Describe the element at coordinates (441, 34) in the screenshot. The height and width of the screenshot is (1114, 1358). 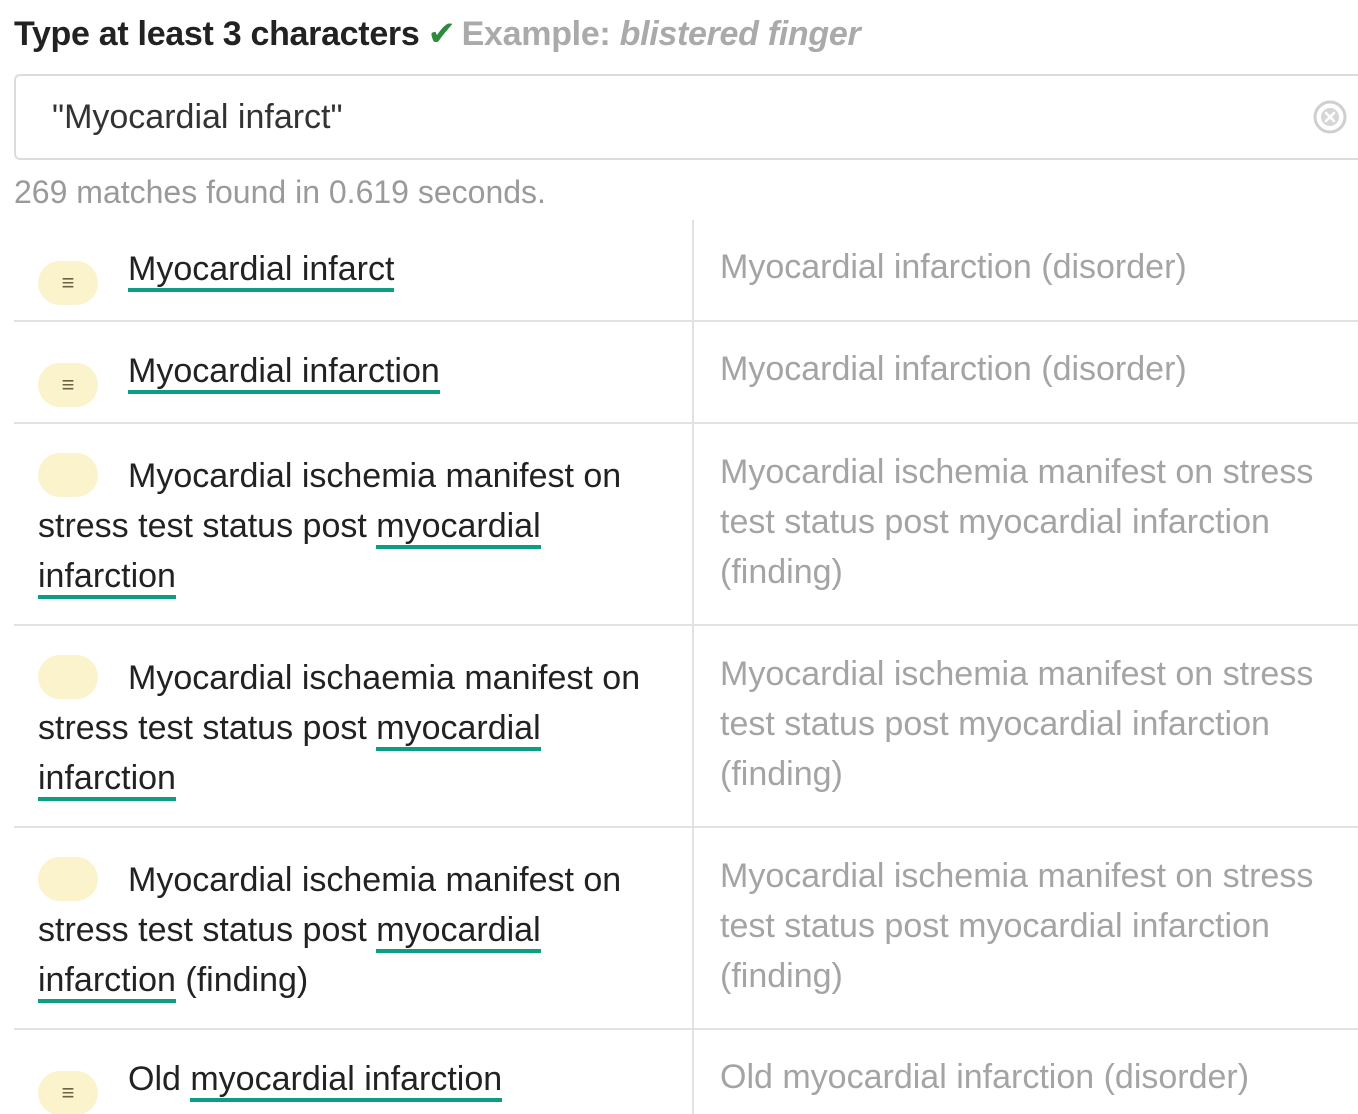
I see `checkmark-icon: ✔` at that location.